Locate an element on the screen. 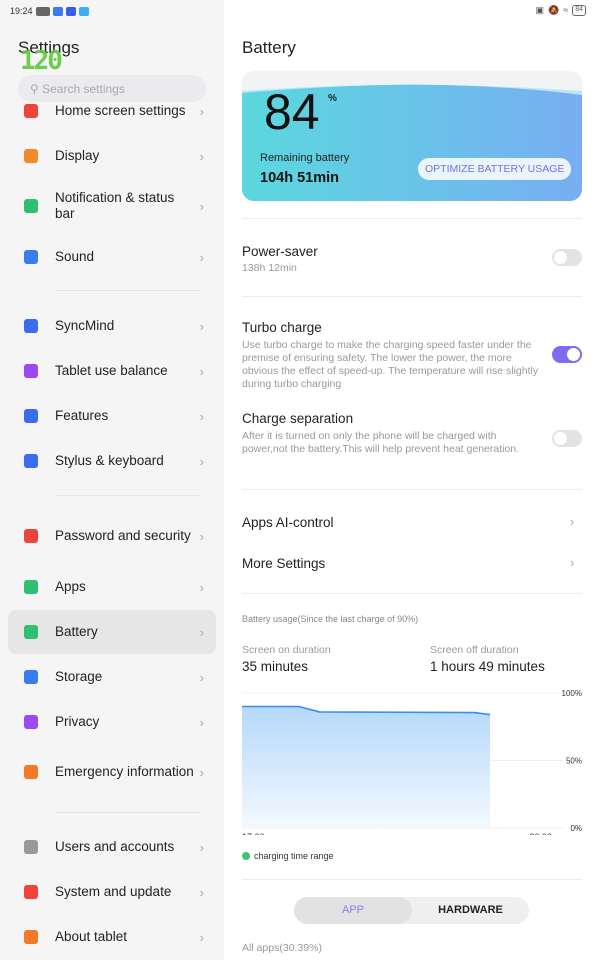  ai-icon is located at coordinates (31, 326).